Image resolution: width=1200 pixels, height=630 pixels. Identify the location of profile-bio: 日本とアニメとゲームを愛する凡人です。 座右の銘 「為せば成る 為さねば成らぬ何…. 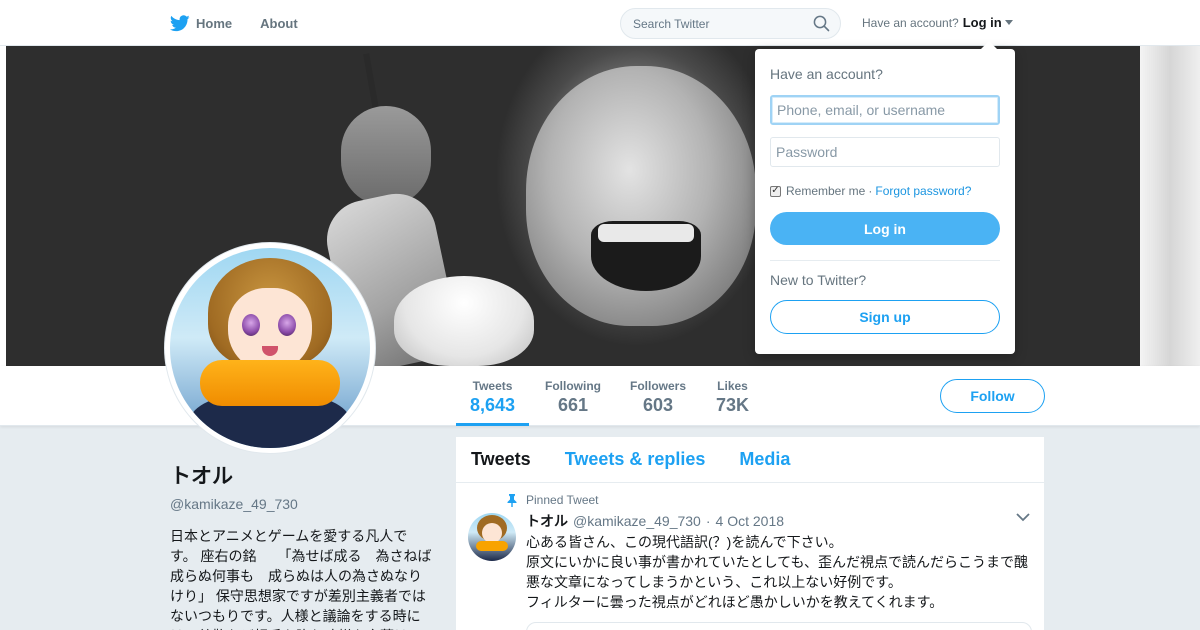
(301, 579).